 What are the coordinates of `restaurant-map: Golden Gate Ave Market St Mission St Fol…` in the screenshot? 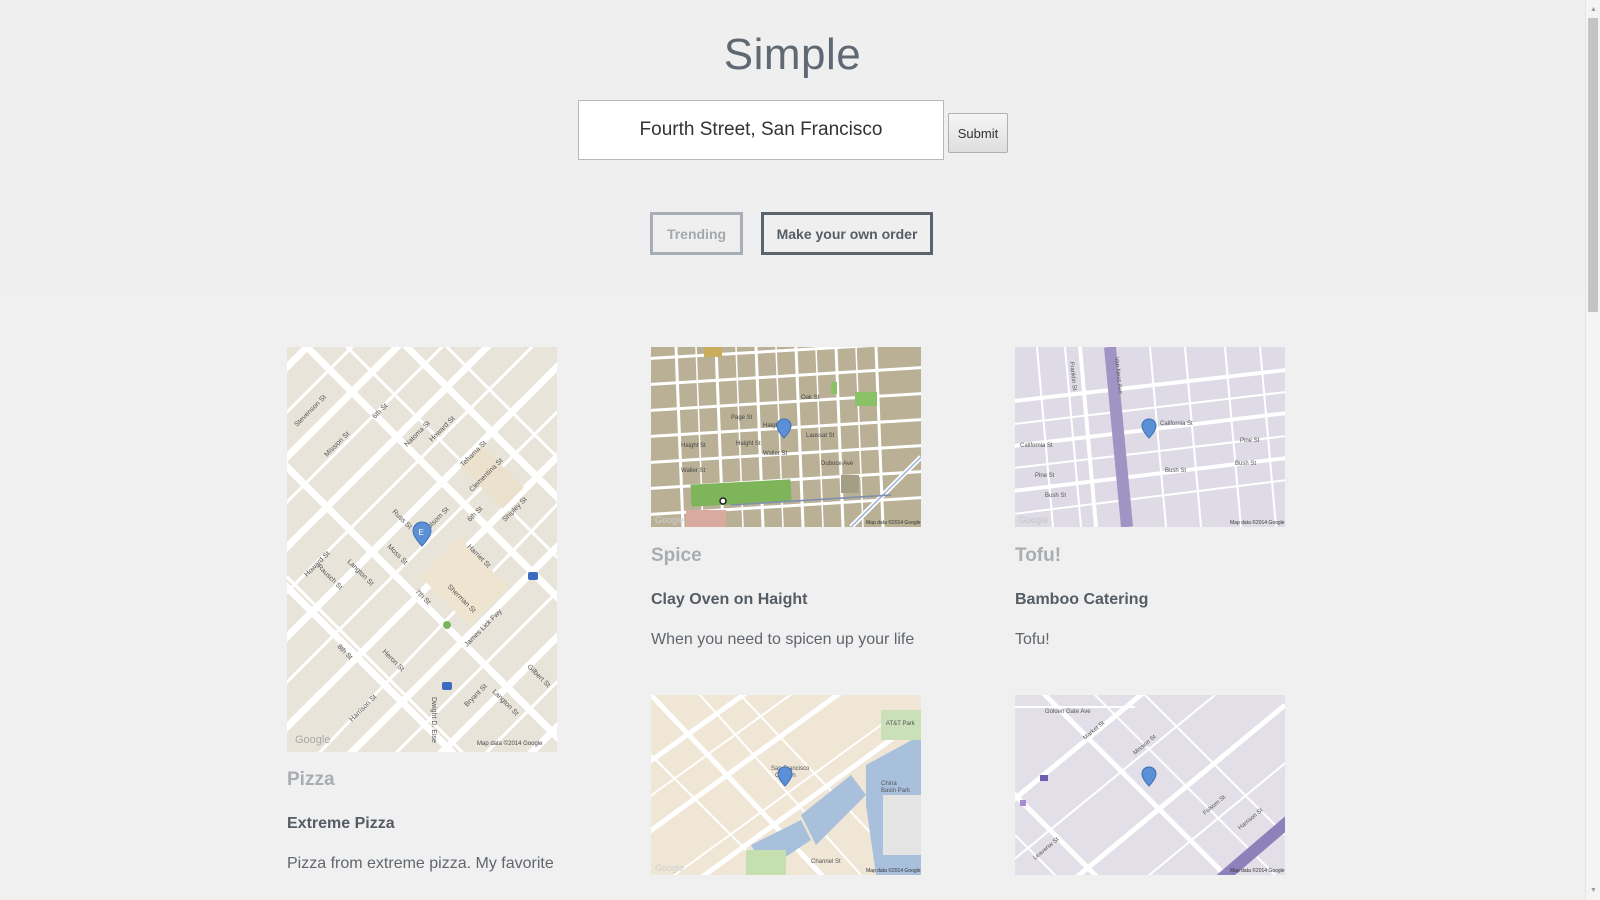 It's located at (1150, 785).